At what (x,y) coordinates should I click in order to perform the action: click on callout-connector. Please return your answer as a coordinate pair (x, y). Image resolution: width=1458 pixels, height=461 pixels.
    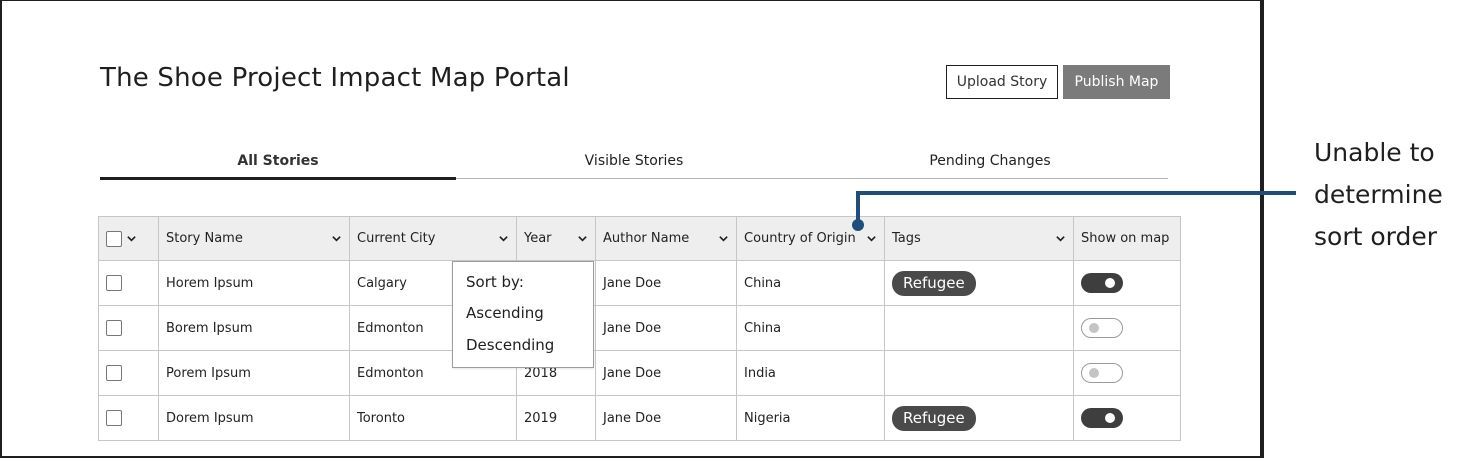
    Looking at the image, I should click on (1074, 211).